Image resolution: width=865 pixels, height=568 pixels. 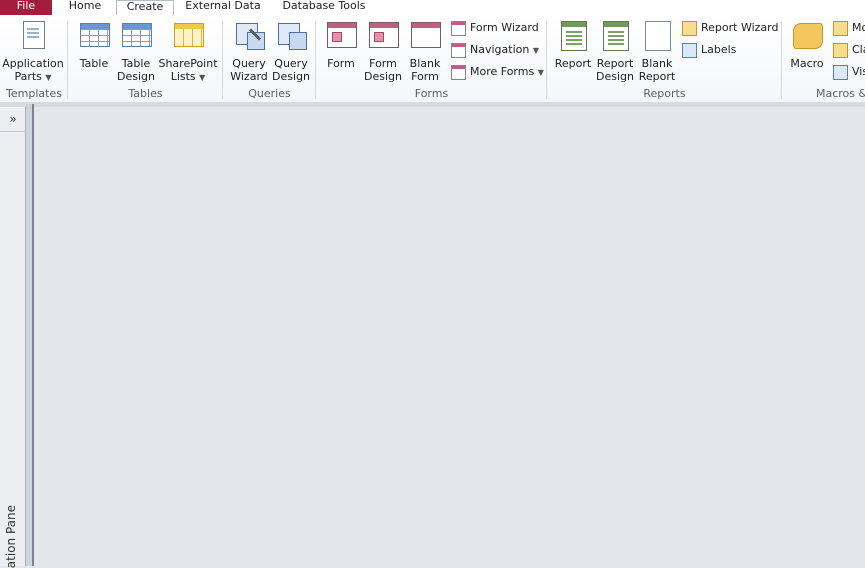 I want to click on report-wizard-label: Report Wizard, so click(x=740, y=27).